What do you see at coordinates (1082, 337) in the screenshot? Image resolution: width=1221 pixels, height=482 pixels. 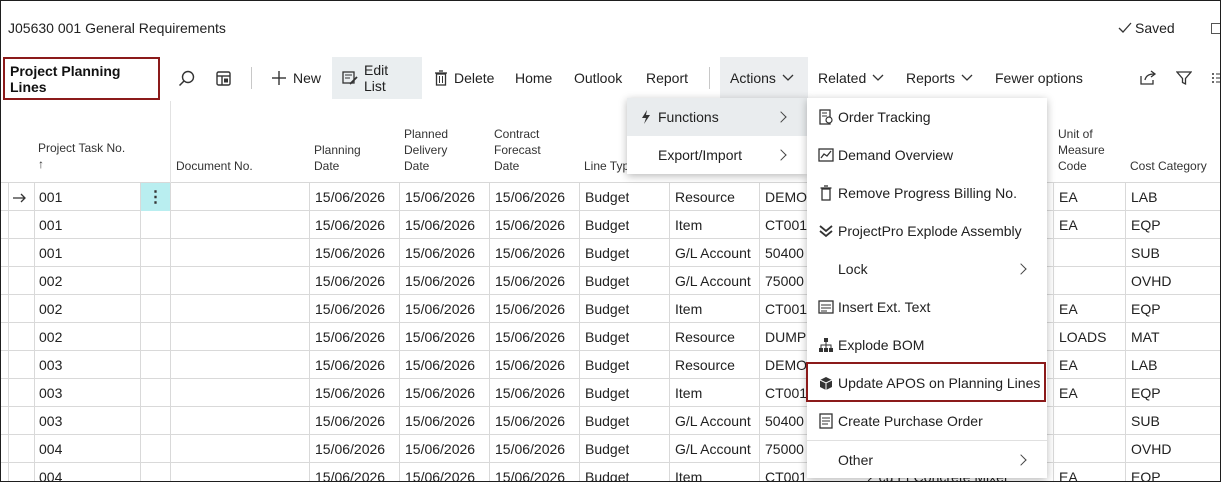 I see `cell-unit-of-measure: LOADS` at bounding box center [1082, 337].